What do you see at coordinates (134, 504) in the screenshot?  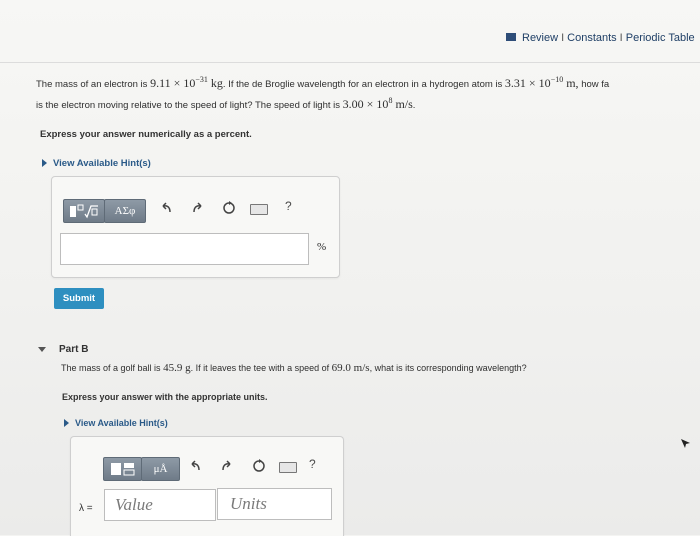 I see `value-placeholder: Value` at bounding box center [134, 504].